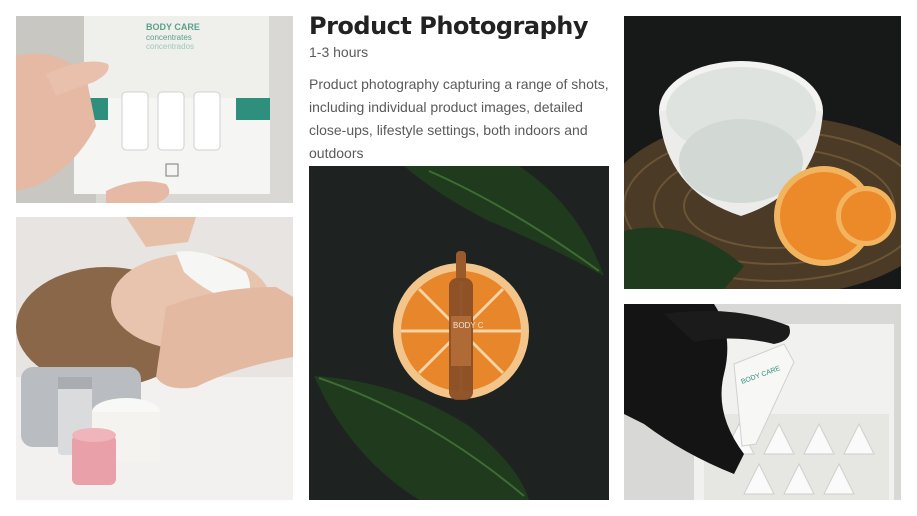 This screenshot has width=917, height=516. What do you see at coordinates (468, 325) in the screenshot?
I see `ampoule-label-text: BODY C` at bounding box center [468, 325].